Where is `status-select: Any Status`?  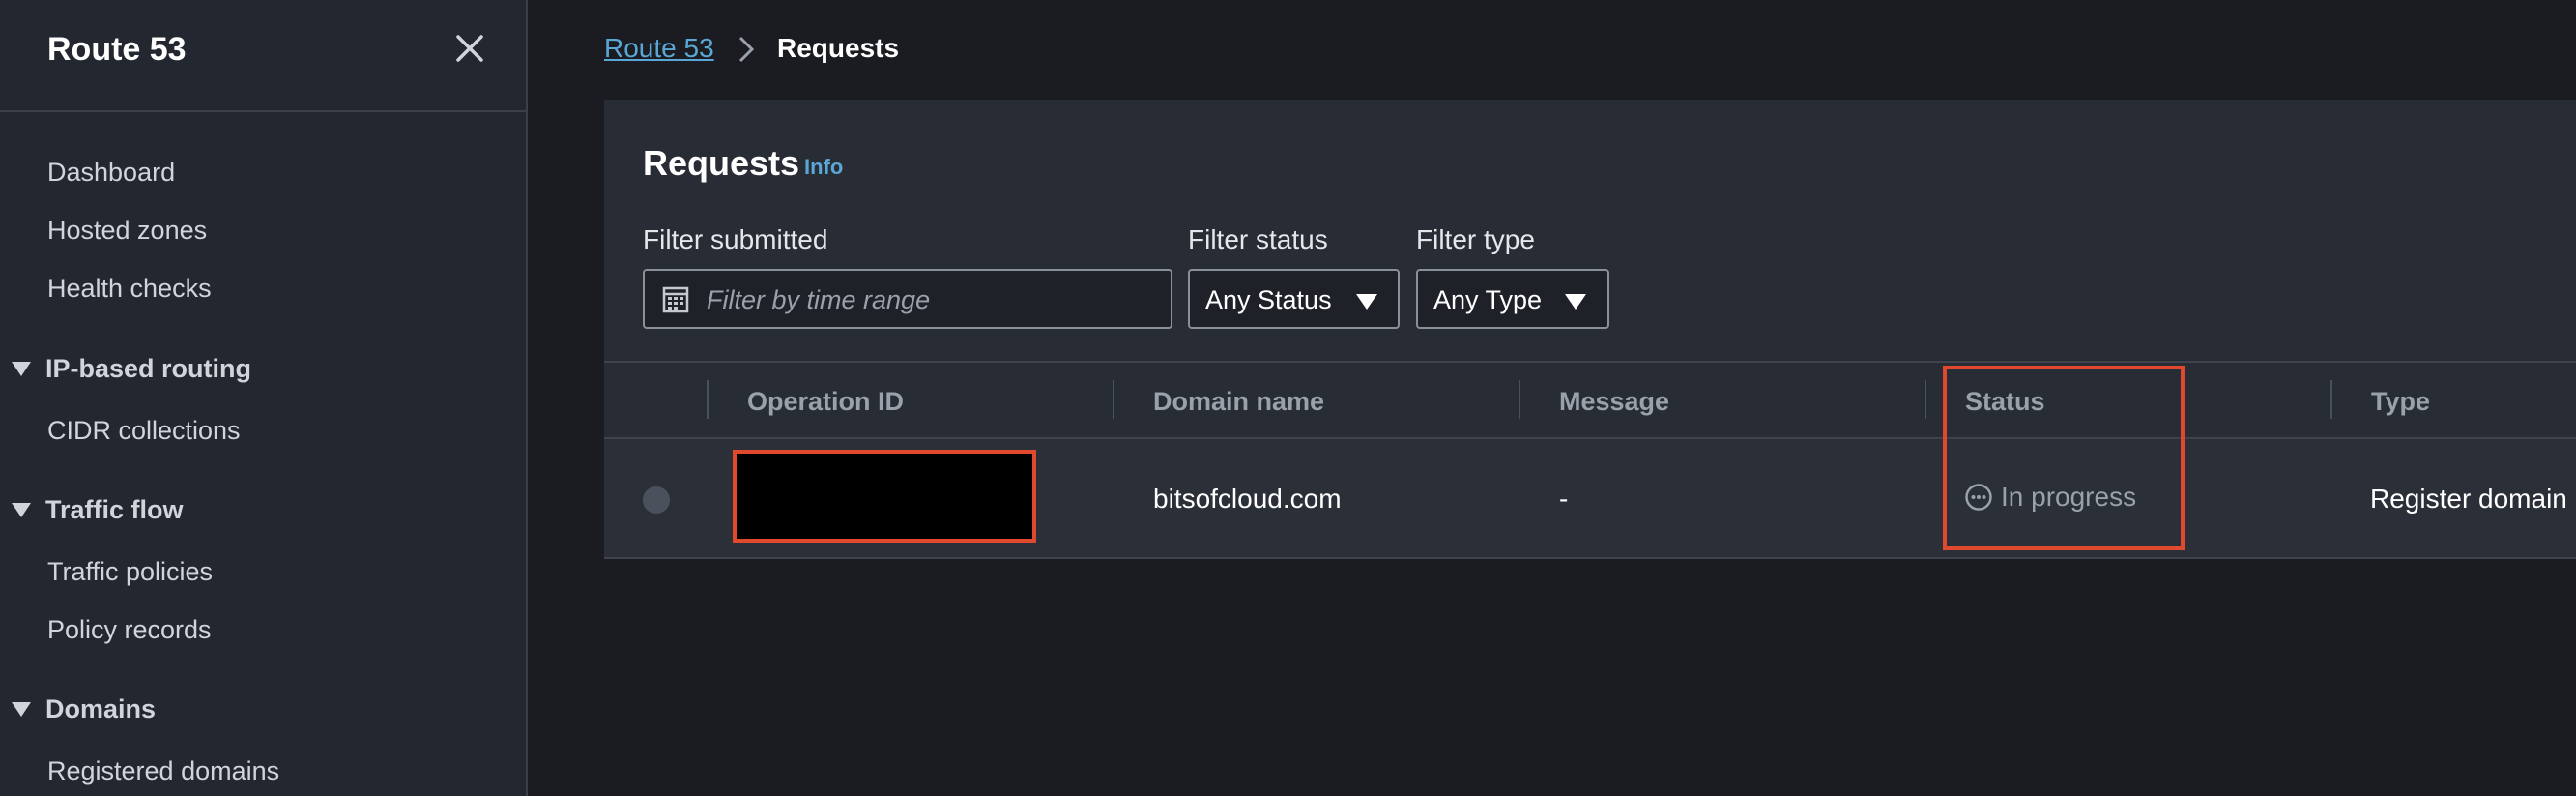
status-select: Any Status is located at coordinates (1294, 299).